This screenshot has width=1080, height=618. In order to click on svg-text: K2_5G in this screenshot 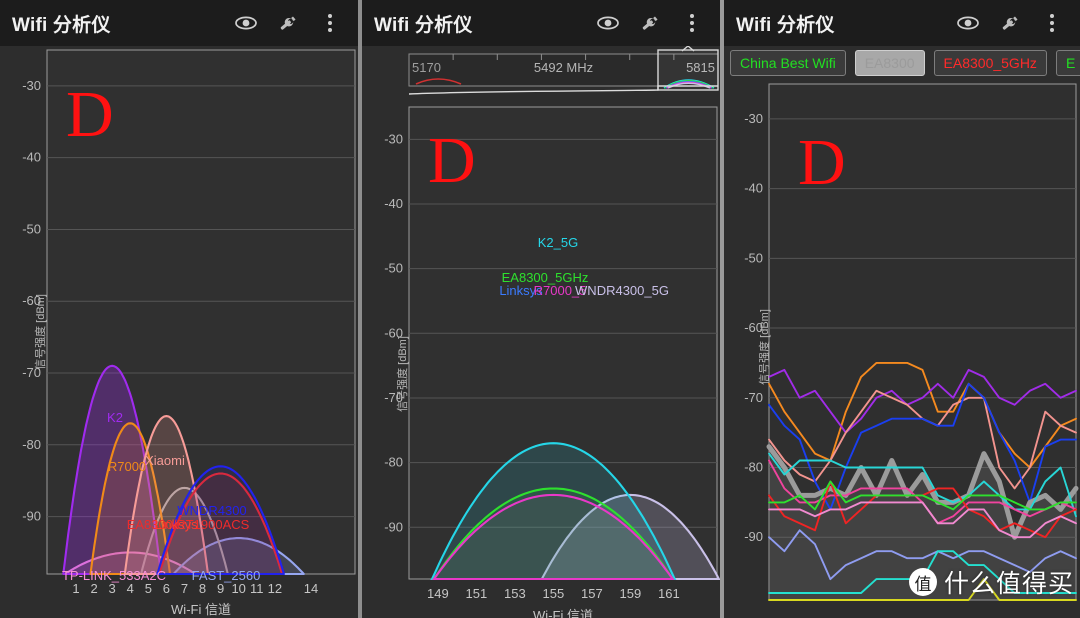, I will do `click(558, 242)`.